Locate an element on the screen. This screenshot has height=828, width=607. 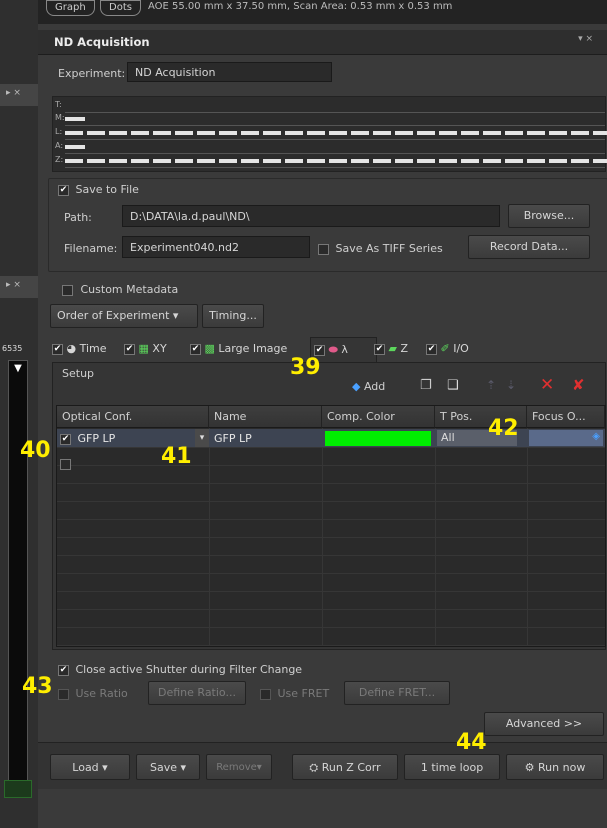
graph-tab: Graph is located at coordinates (70, 8).